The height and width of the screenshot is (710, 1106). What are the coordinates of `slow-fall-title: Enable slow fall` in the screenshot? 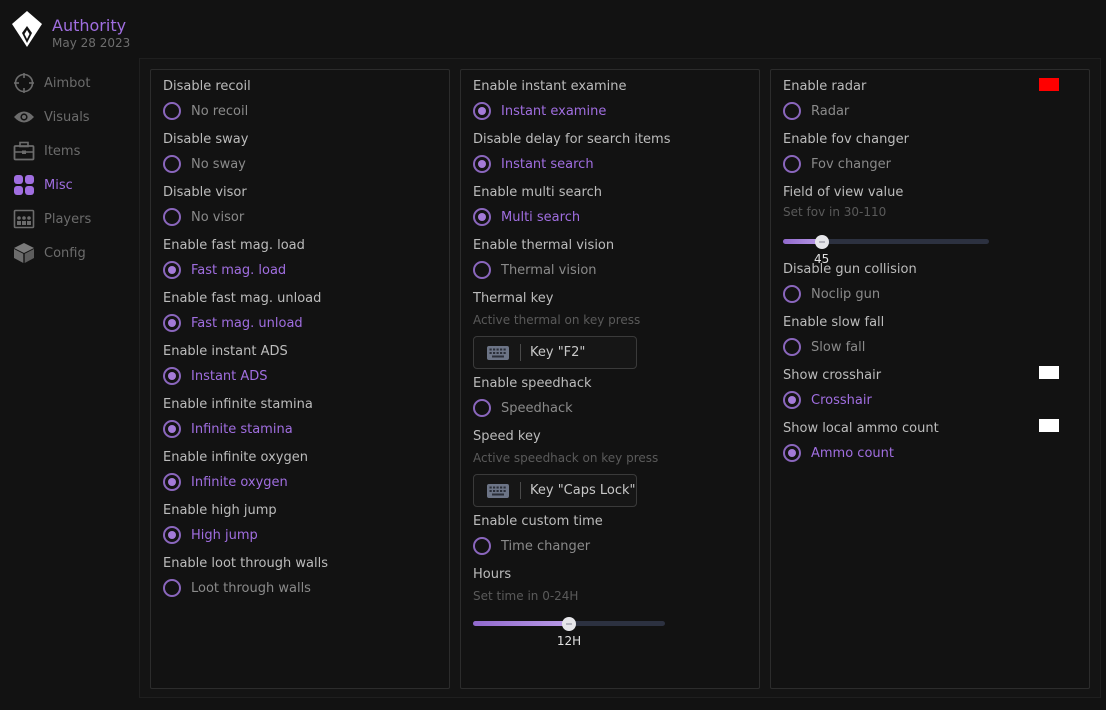 It's located at (834, 322).